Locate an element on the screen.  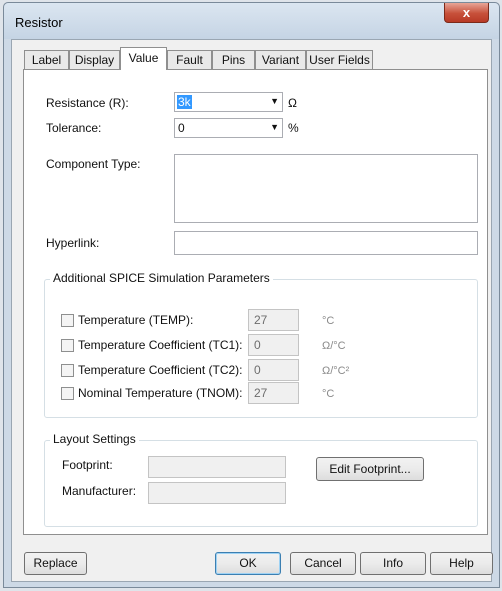
tc2-label: Temperature Coefficient (TC2): is located at coordinates (160, 370).